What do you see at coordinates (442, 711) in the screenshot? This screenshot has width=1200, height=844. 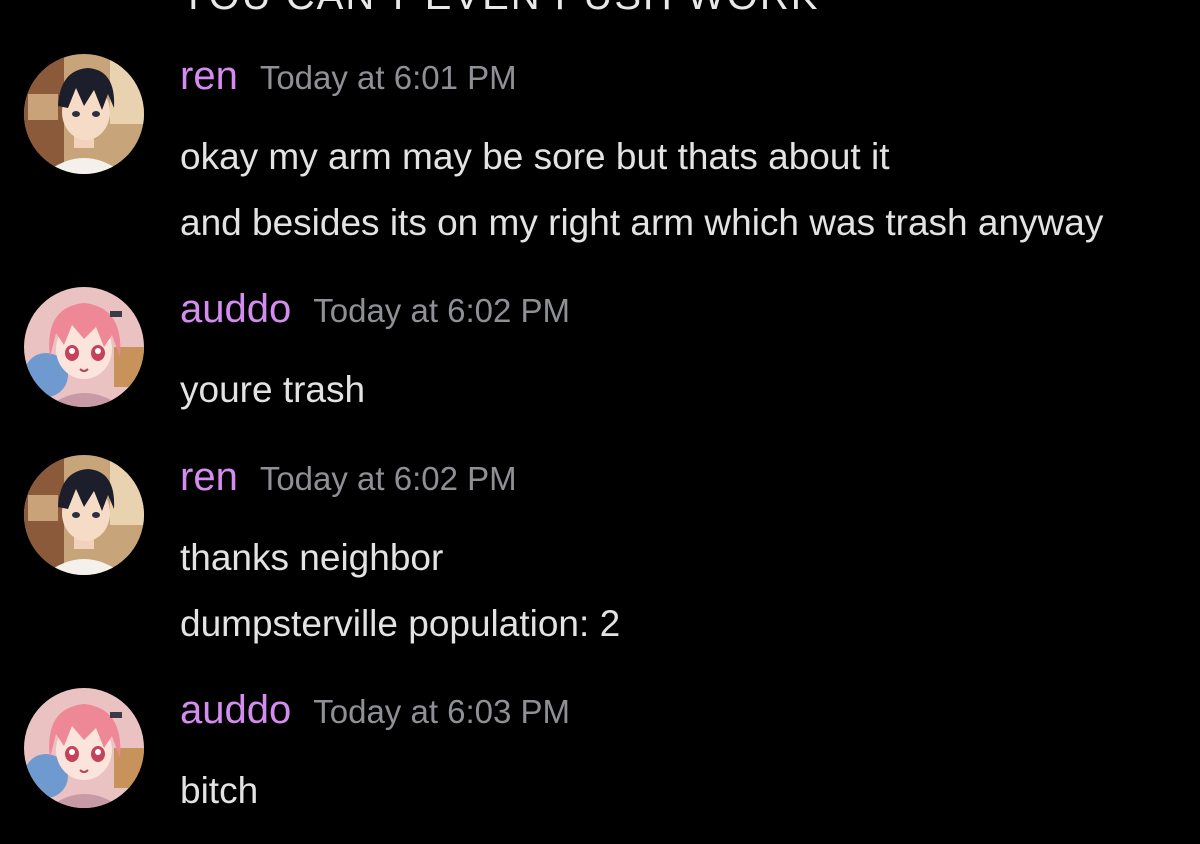 I see `timestamp: Today at 6:03 PM` at bounding box center [442, 711].